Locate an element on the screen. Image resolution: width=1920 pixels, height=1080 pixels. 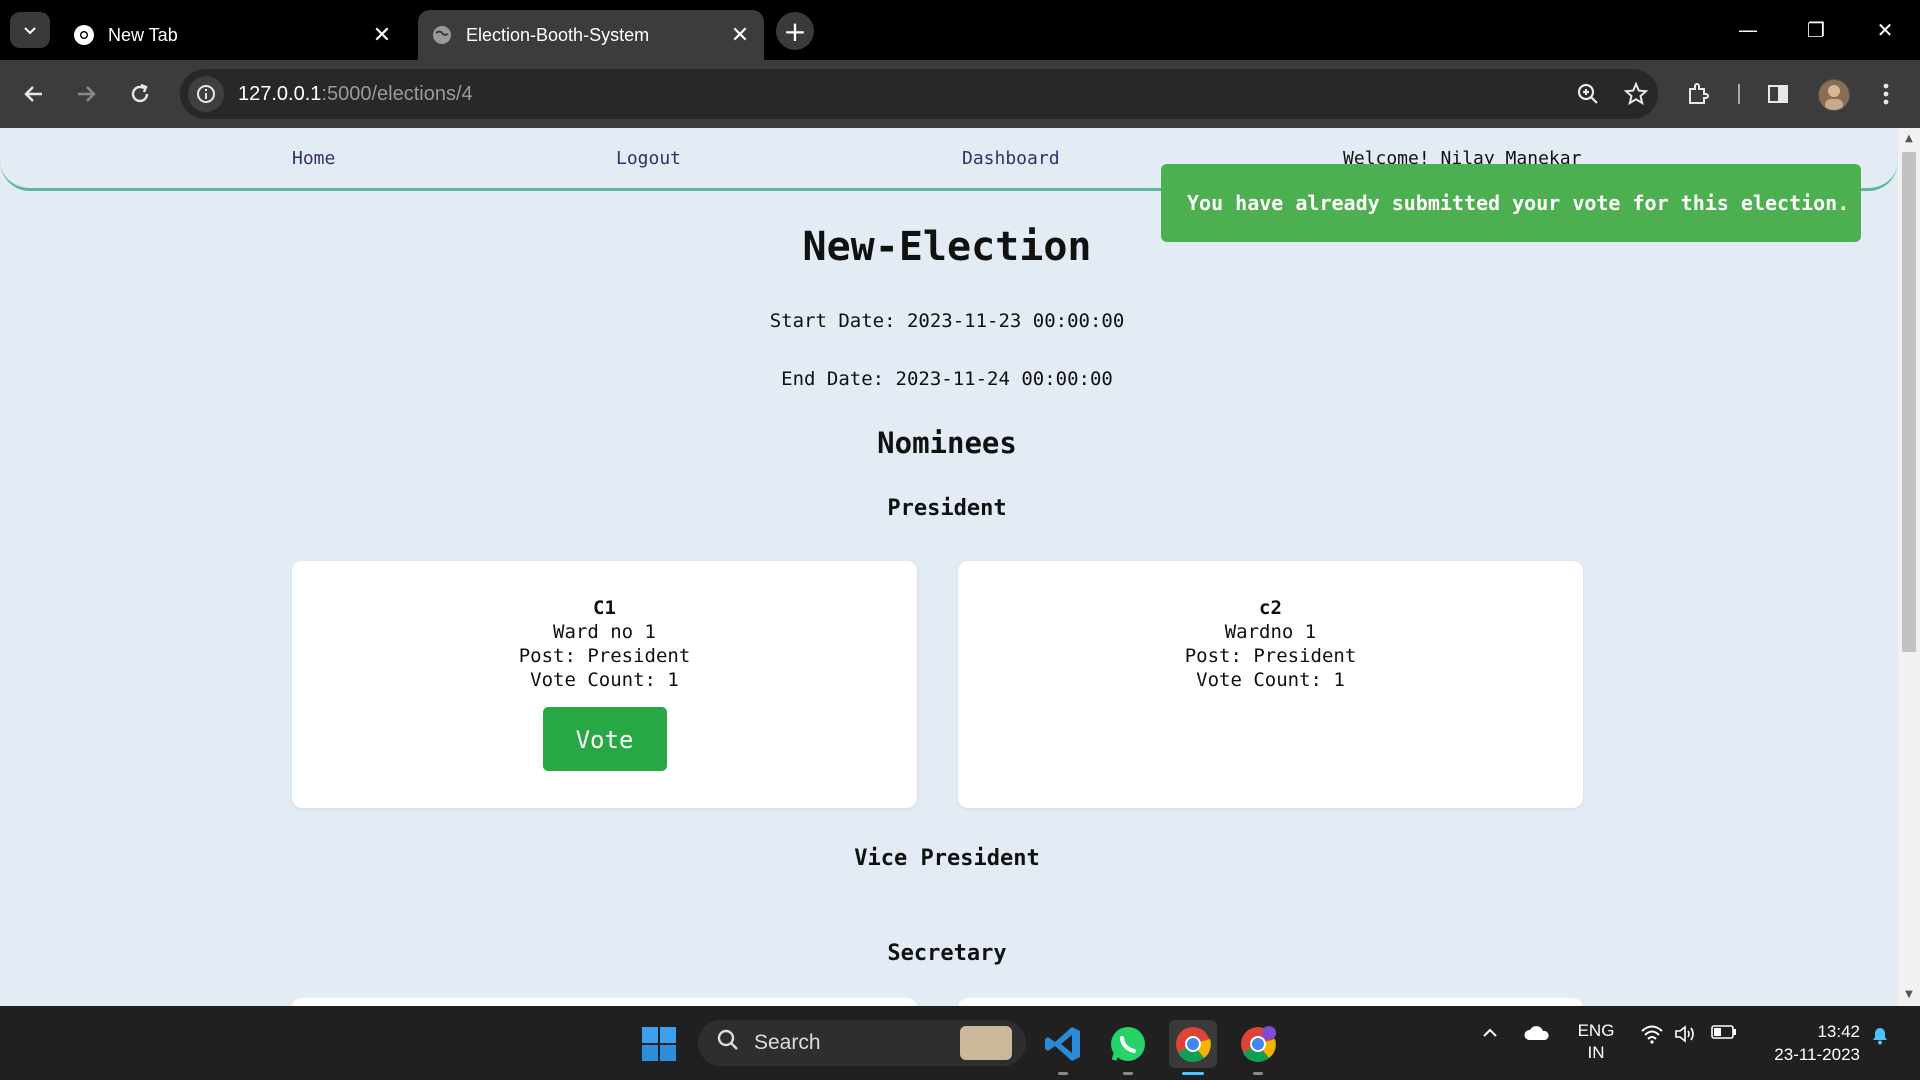
page-scrollbar: ▲ ▼ is located at coordinates (1909, 567).